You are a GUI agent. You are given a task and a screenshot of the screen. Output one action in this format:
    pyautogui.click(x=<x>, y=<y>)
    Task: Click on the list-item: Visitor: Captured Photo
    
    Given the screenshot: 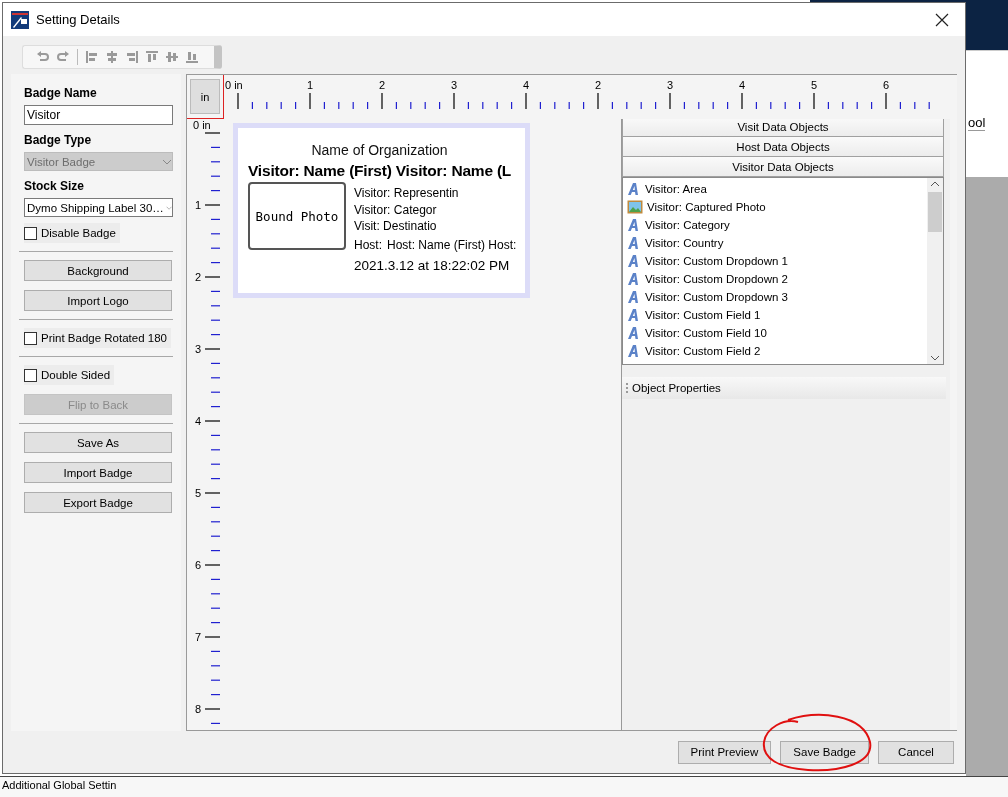 What is the action you would take?
    pyautogui.click(x=775, y=207)
    